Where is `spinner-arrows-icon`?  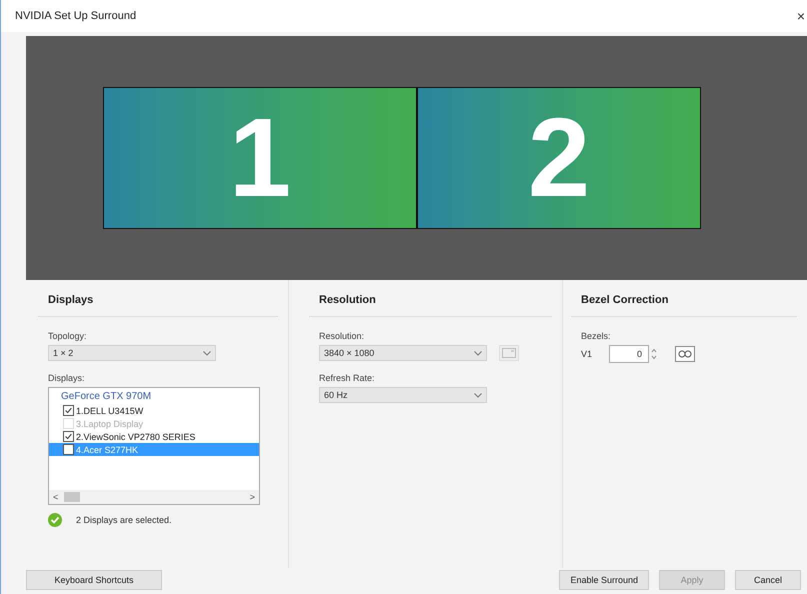
spinner-arrows-icon is located at coordinates (654, 354).